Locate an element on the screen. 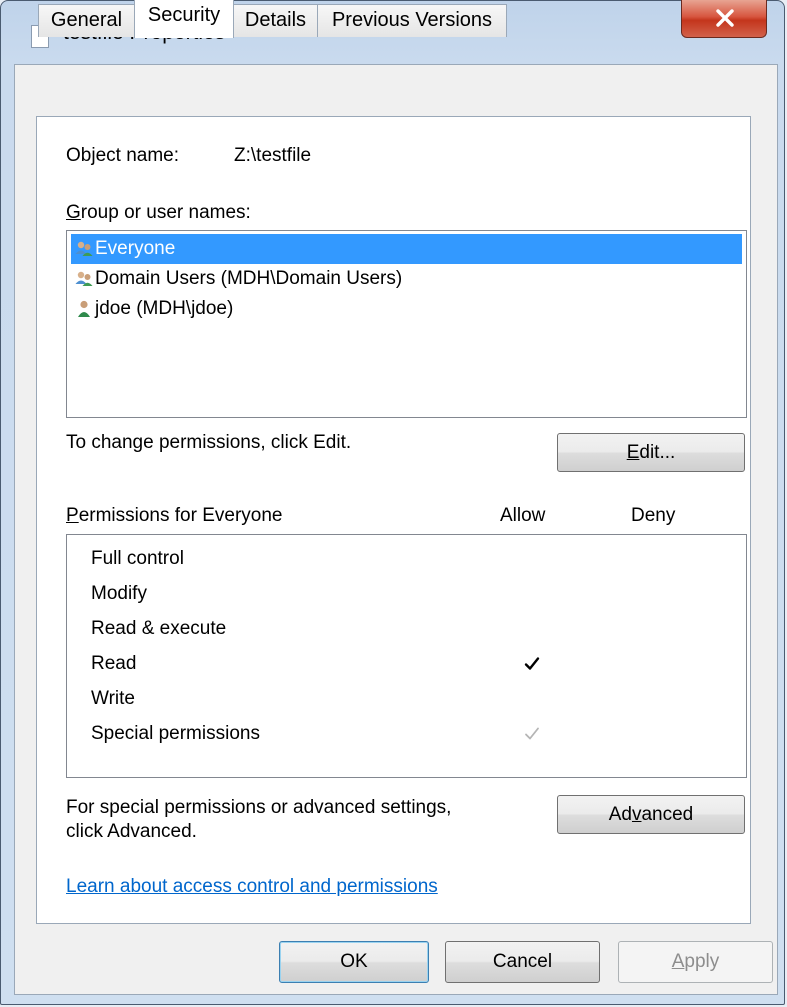 Image resolution: width=787 pixels, height=1007 pixels. group-label-text: roup or user names: is located at coordinates (165, 212).